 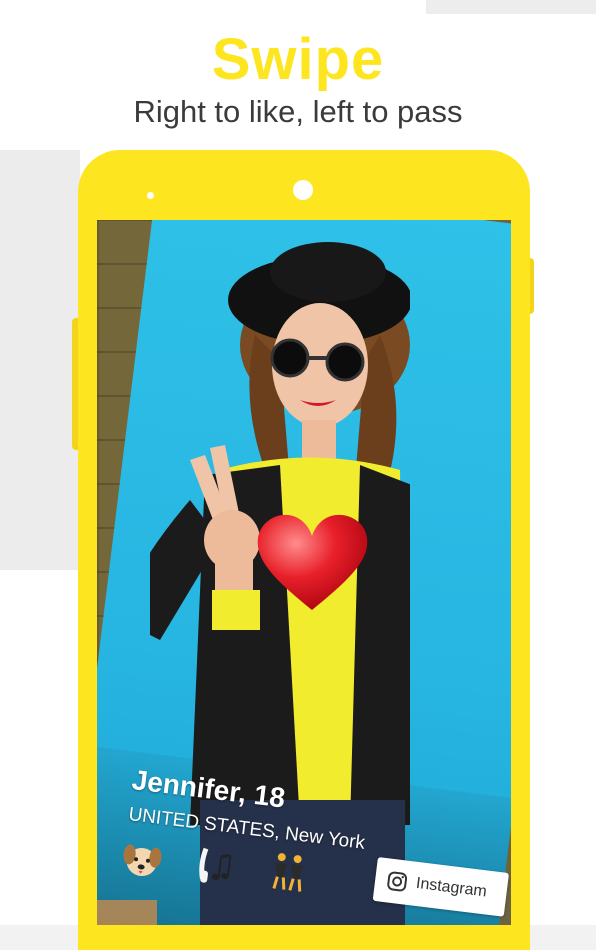 What do you see at coordinates (40, 360) in the screenshot?
I see `background-strip-left` at bounding box center [40, 360].